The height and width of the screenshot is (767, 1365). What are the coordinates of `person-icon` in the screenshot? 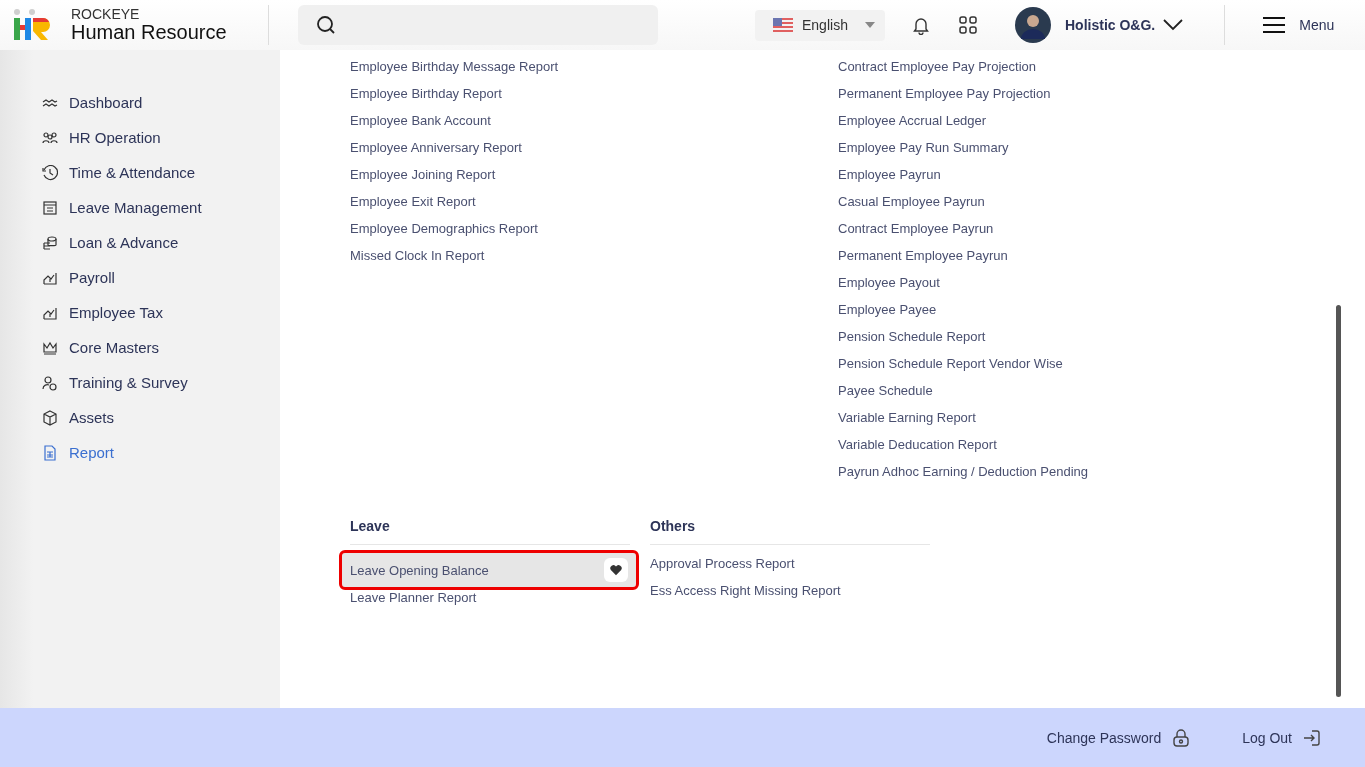 It's located at (50, 382).